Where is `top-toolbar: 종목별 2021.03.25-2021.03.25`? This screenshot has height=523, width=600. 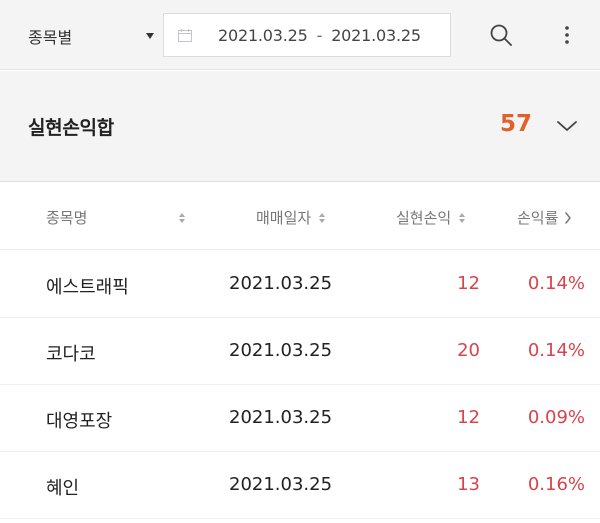 top-toolbar: 종목별 2021.03.25-2021.03.25 is located at coordinates (300, 35).